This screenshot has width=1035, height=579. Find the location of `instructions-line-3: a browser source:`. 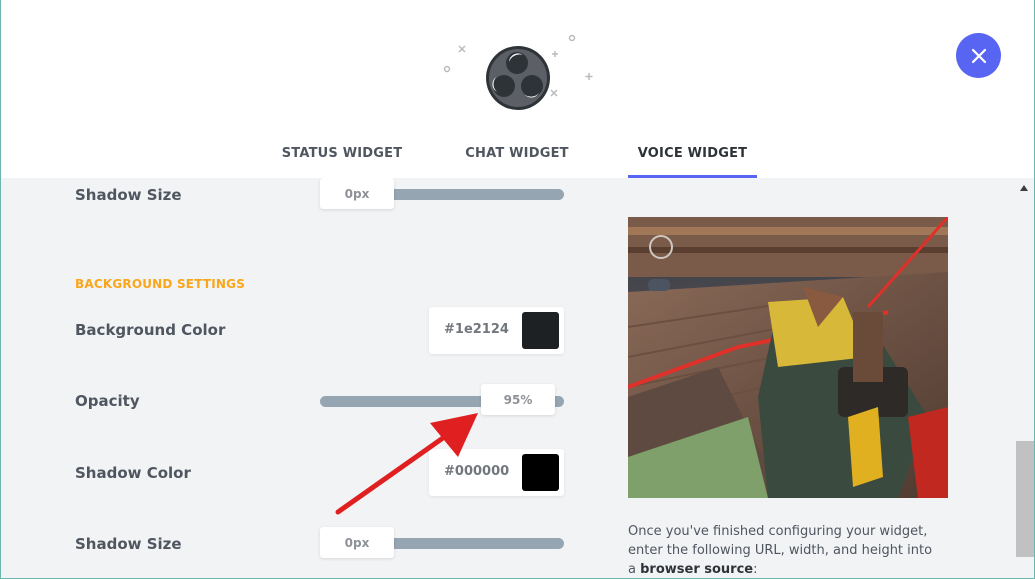

instructions-line-3: a browser source: is located at coordinates (788, 569).